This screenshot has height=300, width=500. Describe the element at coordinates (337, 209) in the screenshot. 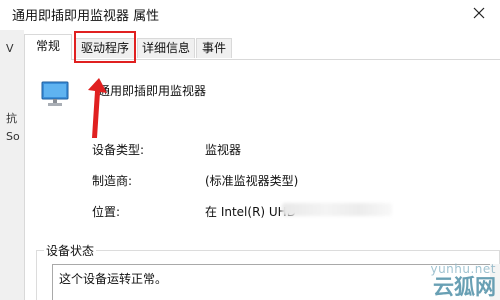

I see `redacted-blur` at that location.